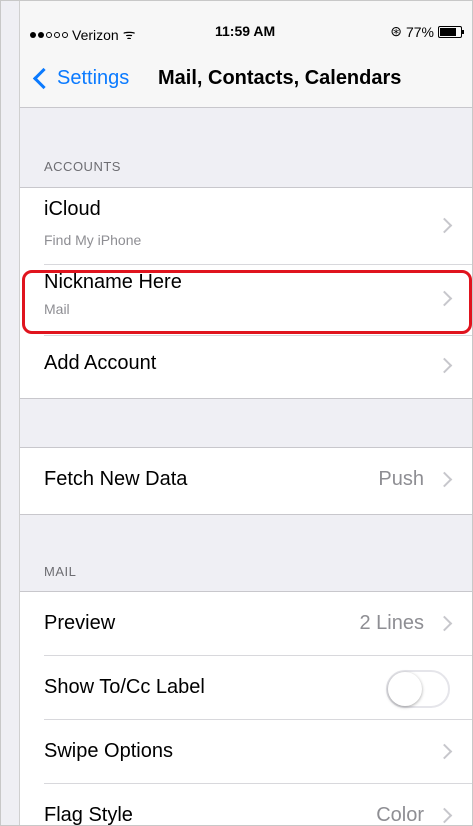 The width and height of the screenshot is (473, 826). I want to click on wifi-icon: ᯤ, so click(129, 34).